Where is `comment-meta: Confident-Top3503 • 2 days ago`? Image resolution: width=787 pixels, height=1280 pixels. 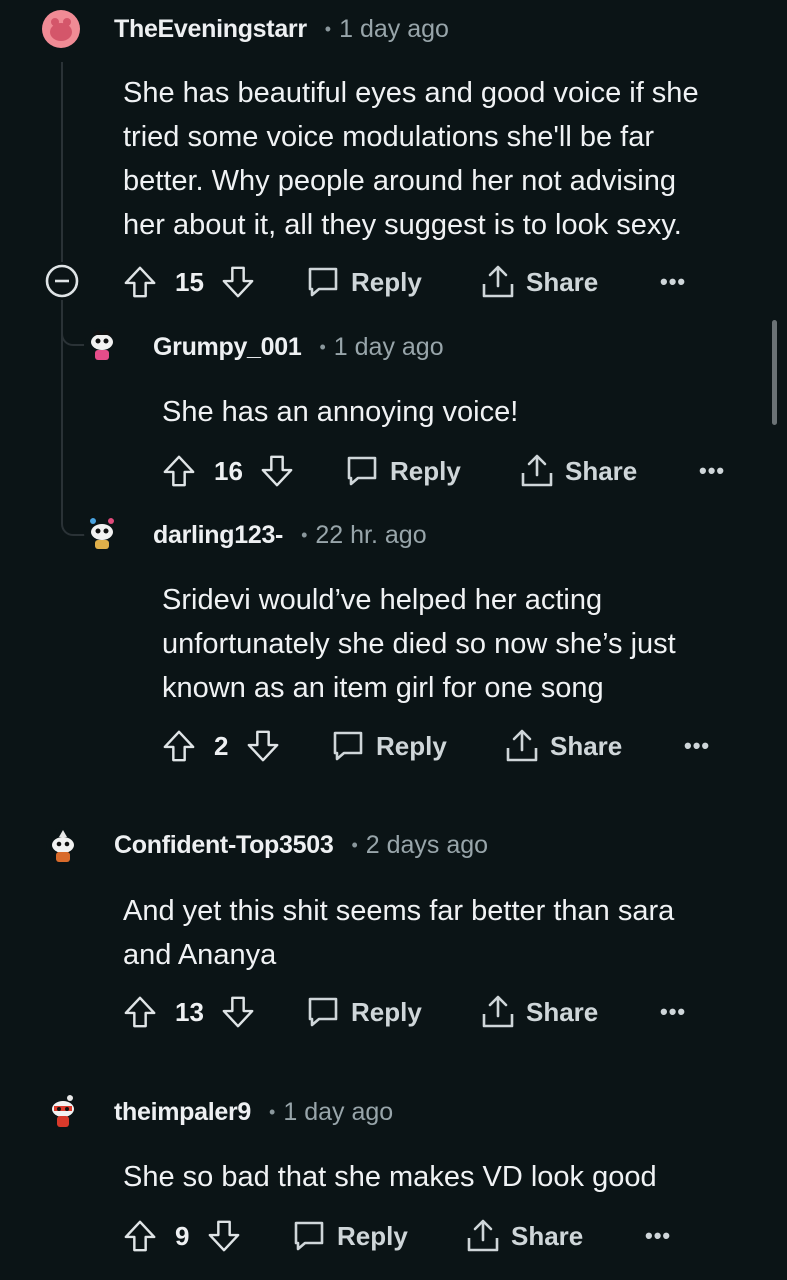 comment-meta: Confident-Top3503 • 2 days ago is located at coordinates (301, 845).